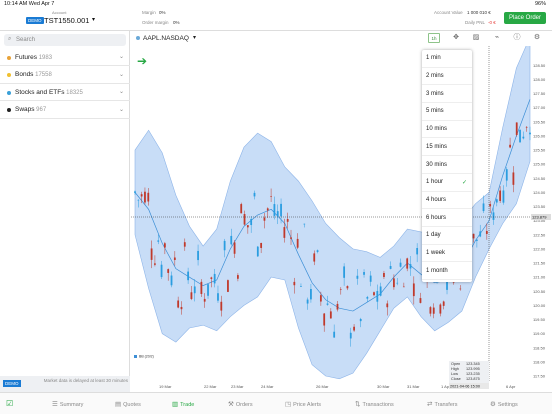 This screenshot has width=552, height=414. Describe the element at coordinates (436, 253) in the screenshot. I see `timeframe-option-label: 1 week` at that location.